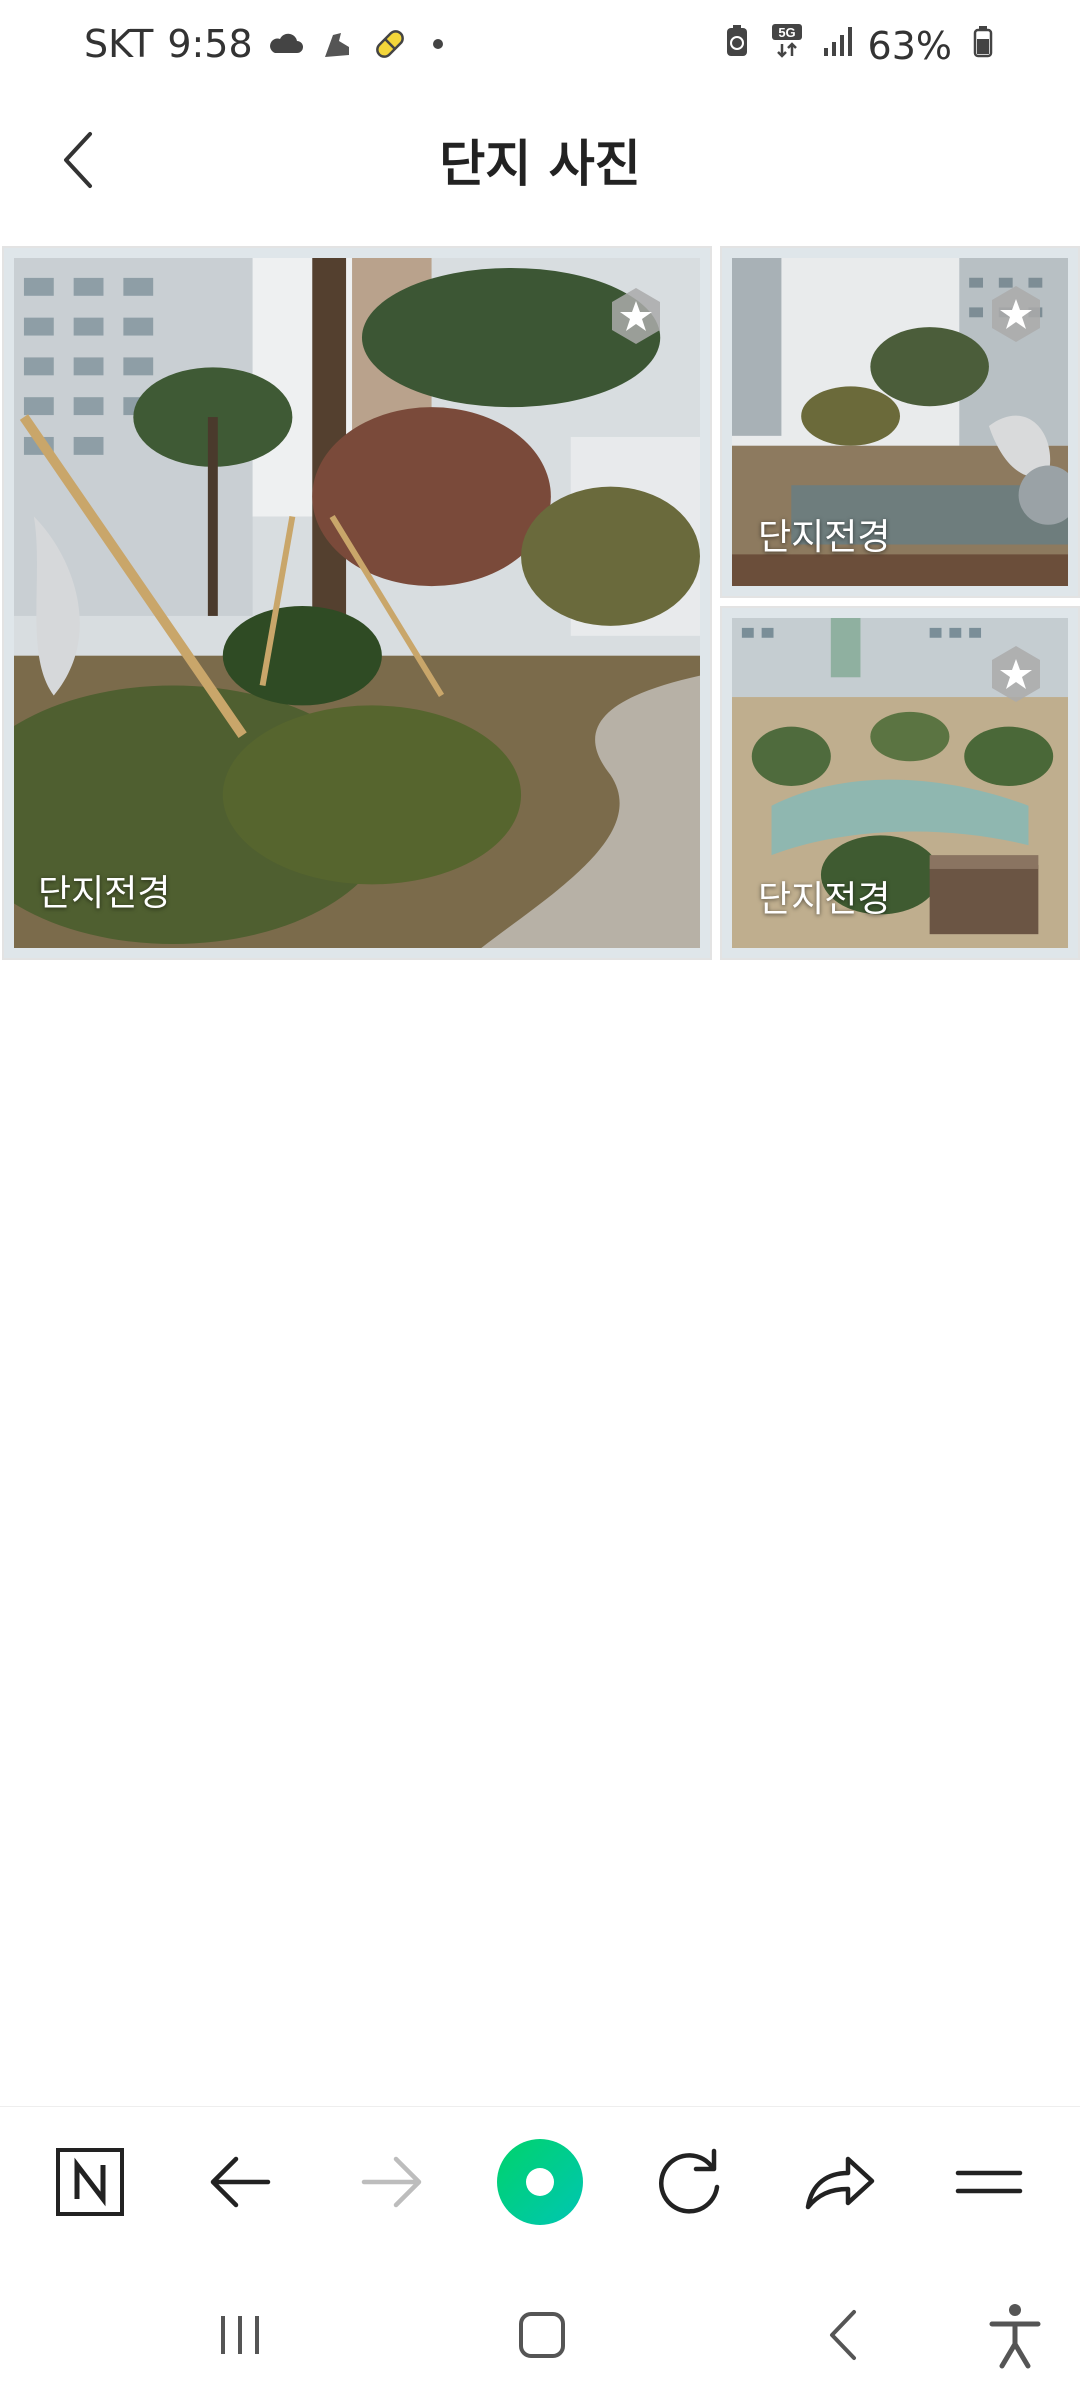 Image resolution: width=1080 pixels, height=2400 pixels. Describe the element at coordinates (286, 44) in the screenshot. I see `cloud-icon` at that location.